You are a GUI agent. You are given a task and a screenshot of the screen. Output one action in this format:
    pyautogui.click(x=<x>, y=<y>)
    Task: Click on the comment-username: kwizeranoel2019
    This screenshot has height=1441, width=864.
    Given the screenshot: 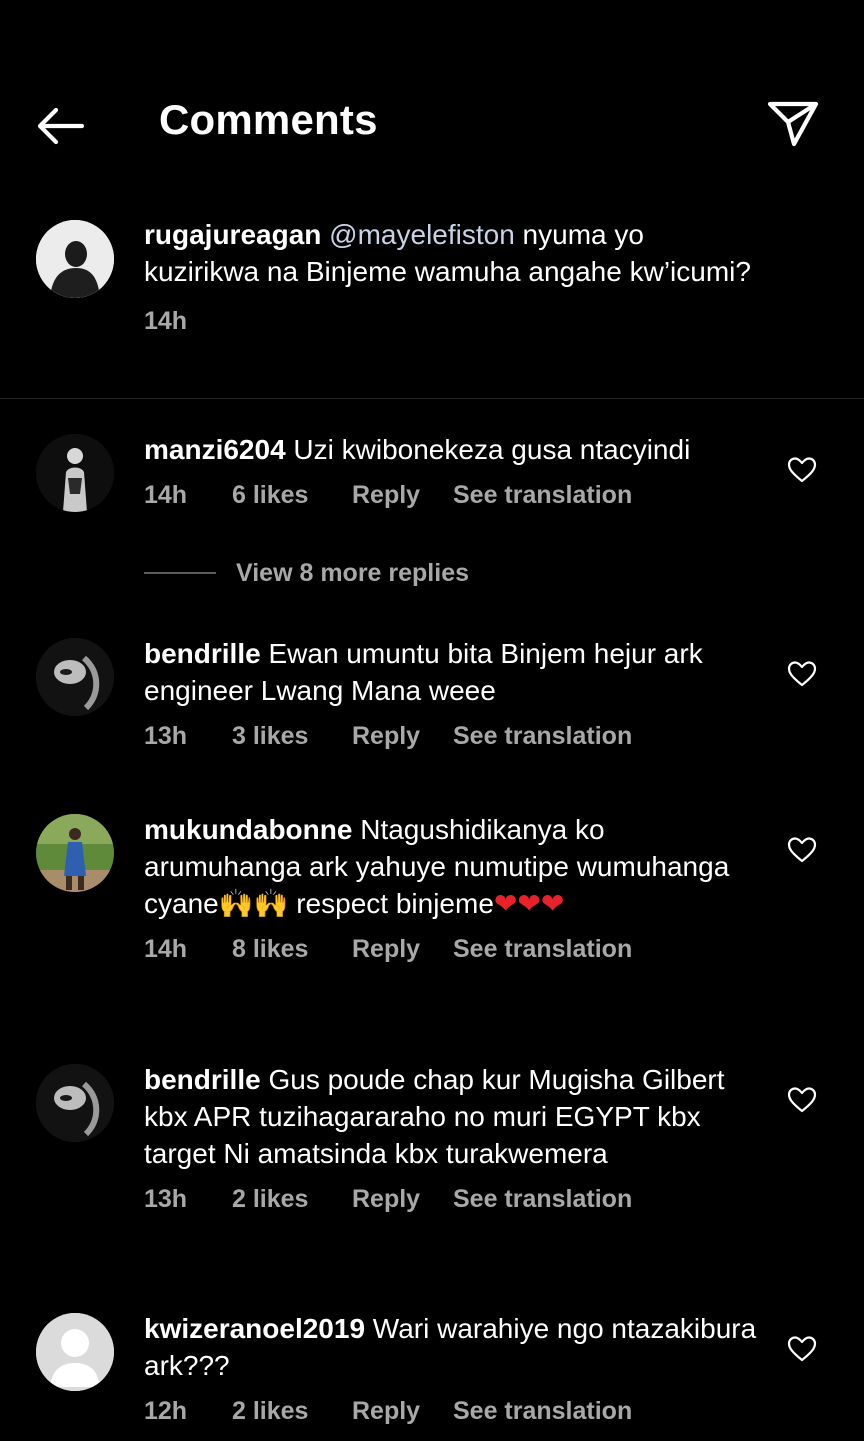 What is the action you would take?
    pyautogui.click(x=254, y=1328)
    